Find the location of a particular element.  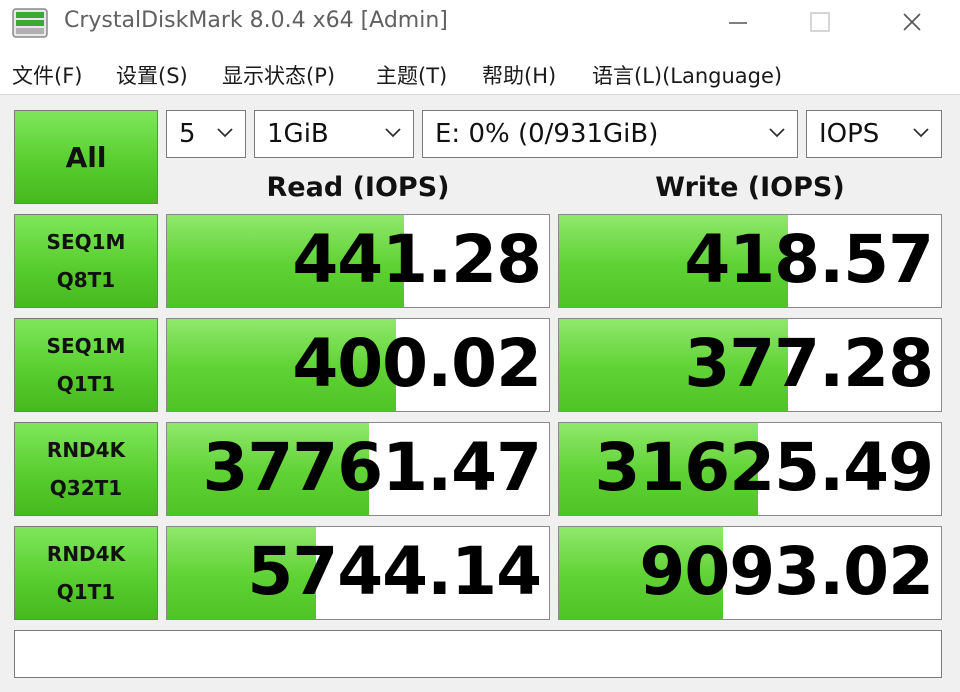

close-button is located at coordinates (912, 22).